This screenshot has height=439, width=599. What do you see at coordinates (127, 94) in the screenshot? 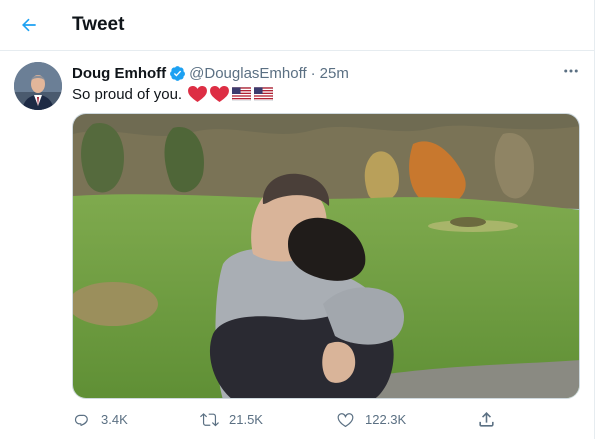
I see `tweet-text-content: So proud of you.` at bounding box center [127, 94].